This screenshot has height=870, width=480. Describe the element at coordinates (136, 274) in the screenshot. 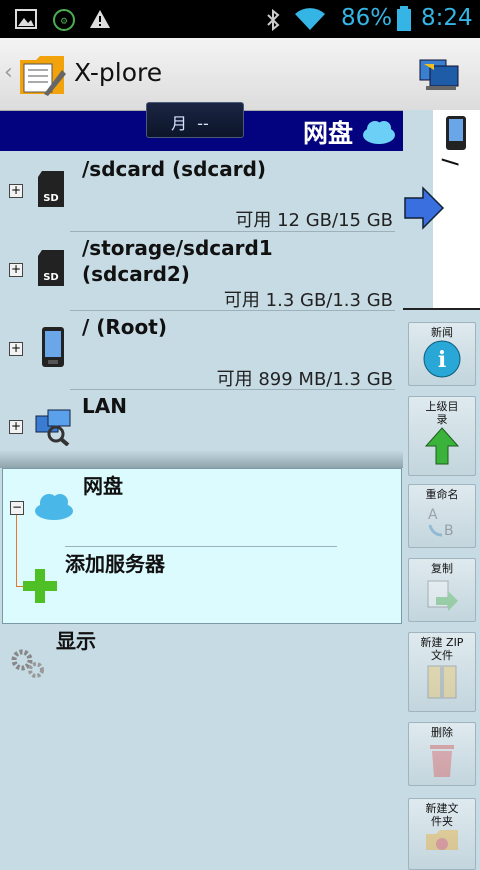

I see `storage-name-line2: (sdcard2)` at that location.